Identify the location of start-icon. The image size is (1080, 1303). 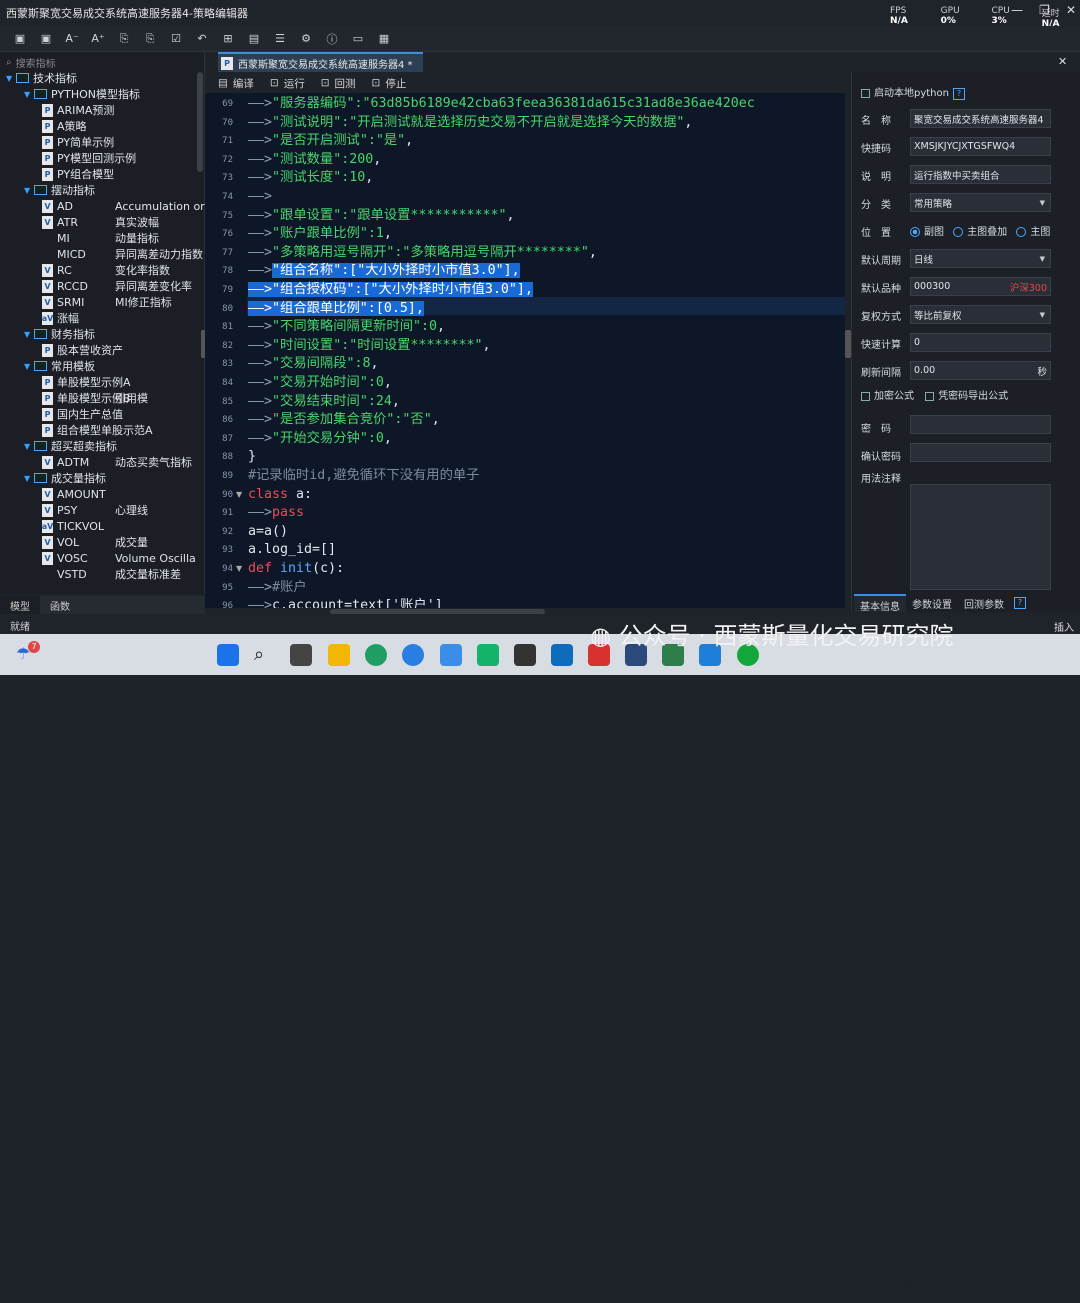
(228, 655).